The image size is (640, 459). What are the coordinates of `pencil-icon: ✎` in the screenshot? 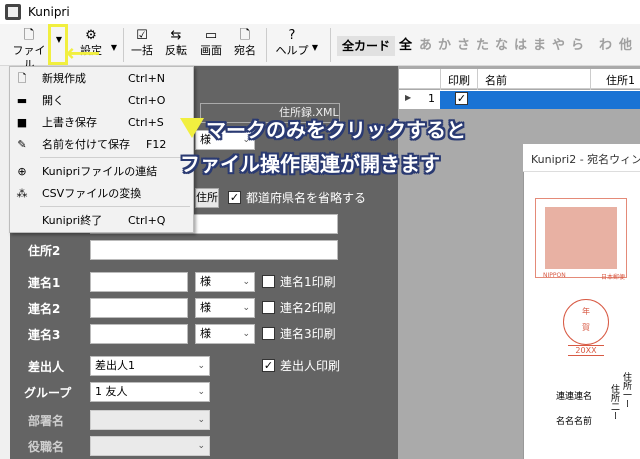 It's located at (22, 144).